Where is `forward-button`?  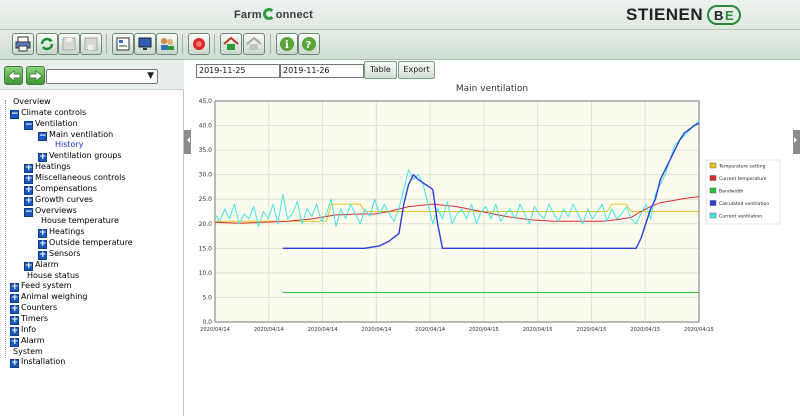 forward-button is located at coordinates (35, 75).